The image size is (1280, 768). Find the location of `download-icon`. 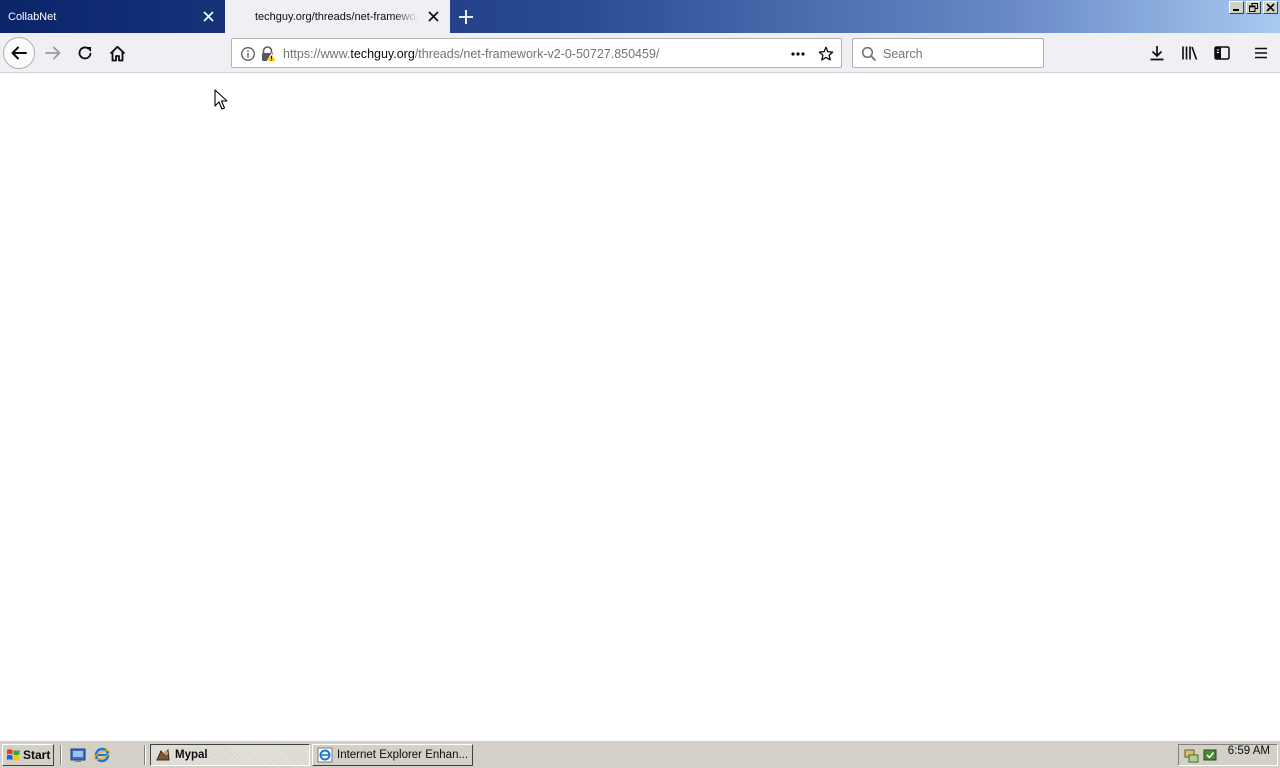

download-icon is located at coordinates (1157, 53).